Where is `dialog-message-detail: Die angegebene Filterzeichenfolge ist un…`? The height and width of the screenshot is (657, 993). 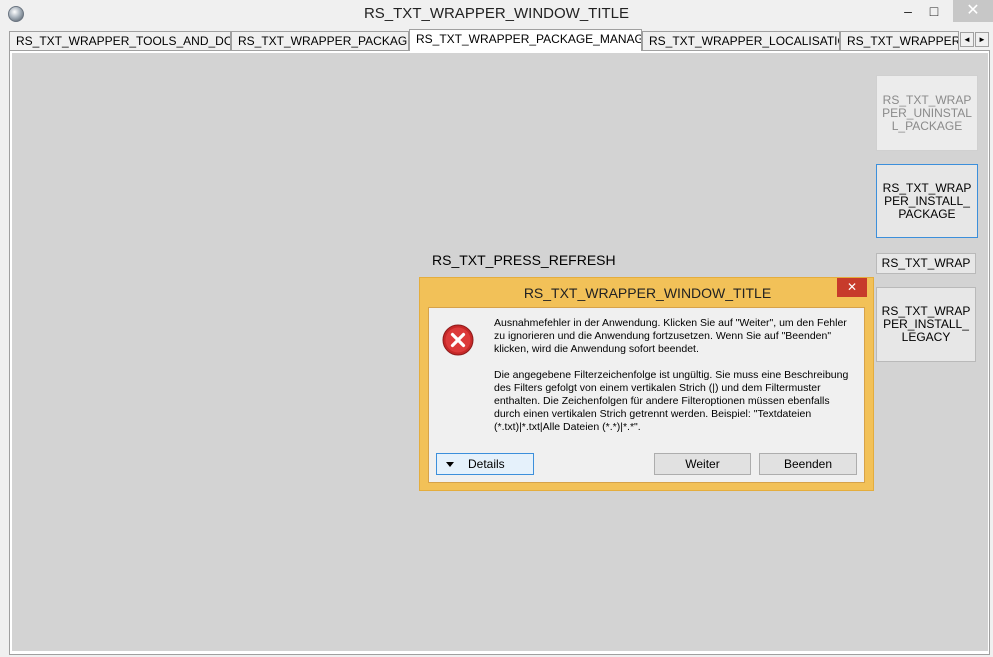 dialog-message-detail: Die angegebene Filterzeichenfolge ist un… is located at coordinates (671, 401).